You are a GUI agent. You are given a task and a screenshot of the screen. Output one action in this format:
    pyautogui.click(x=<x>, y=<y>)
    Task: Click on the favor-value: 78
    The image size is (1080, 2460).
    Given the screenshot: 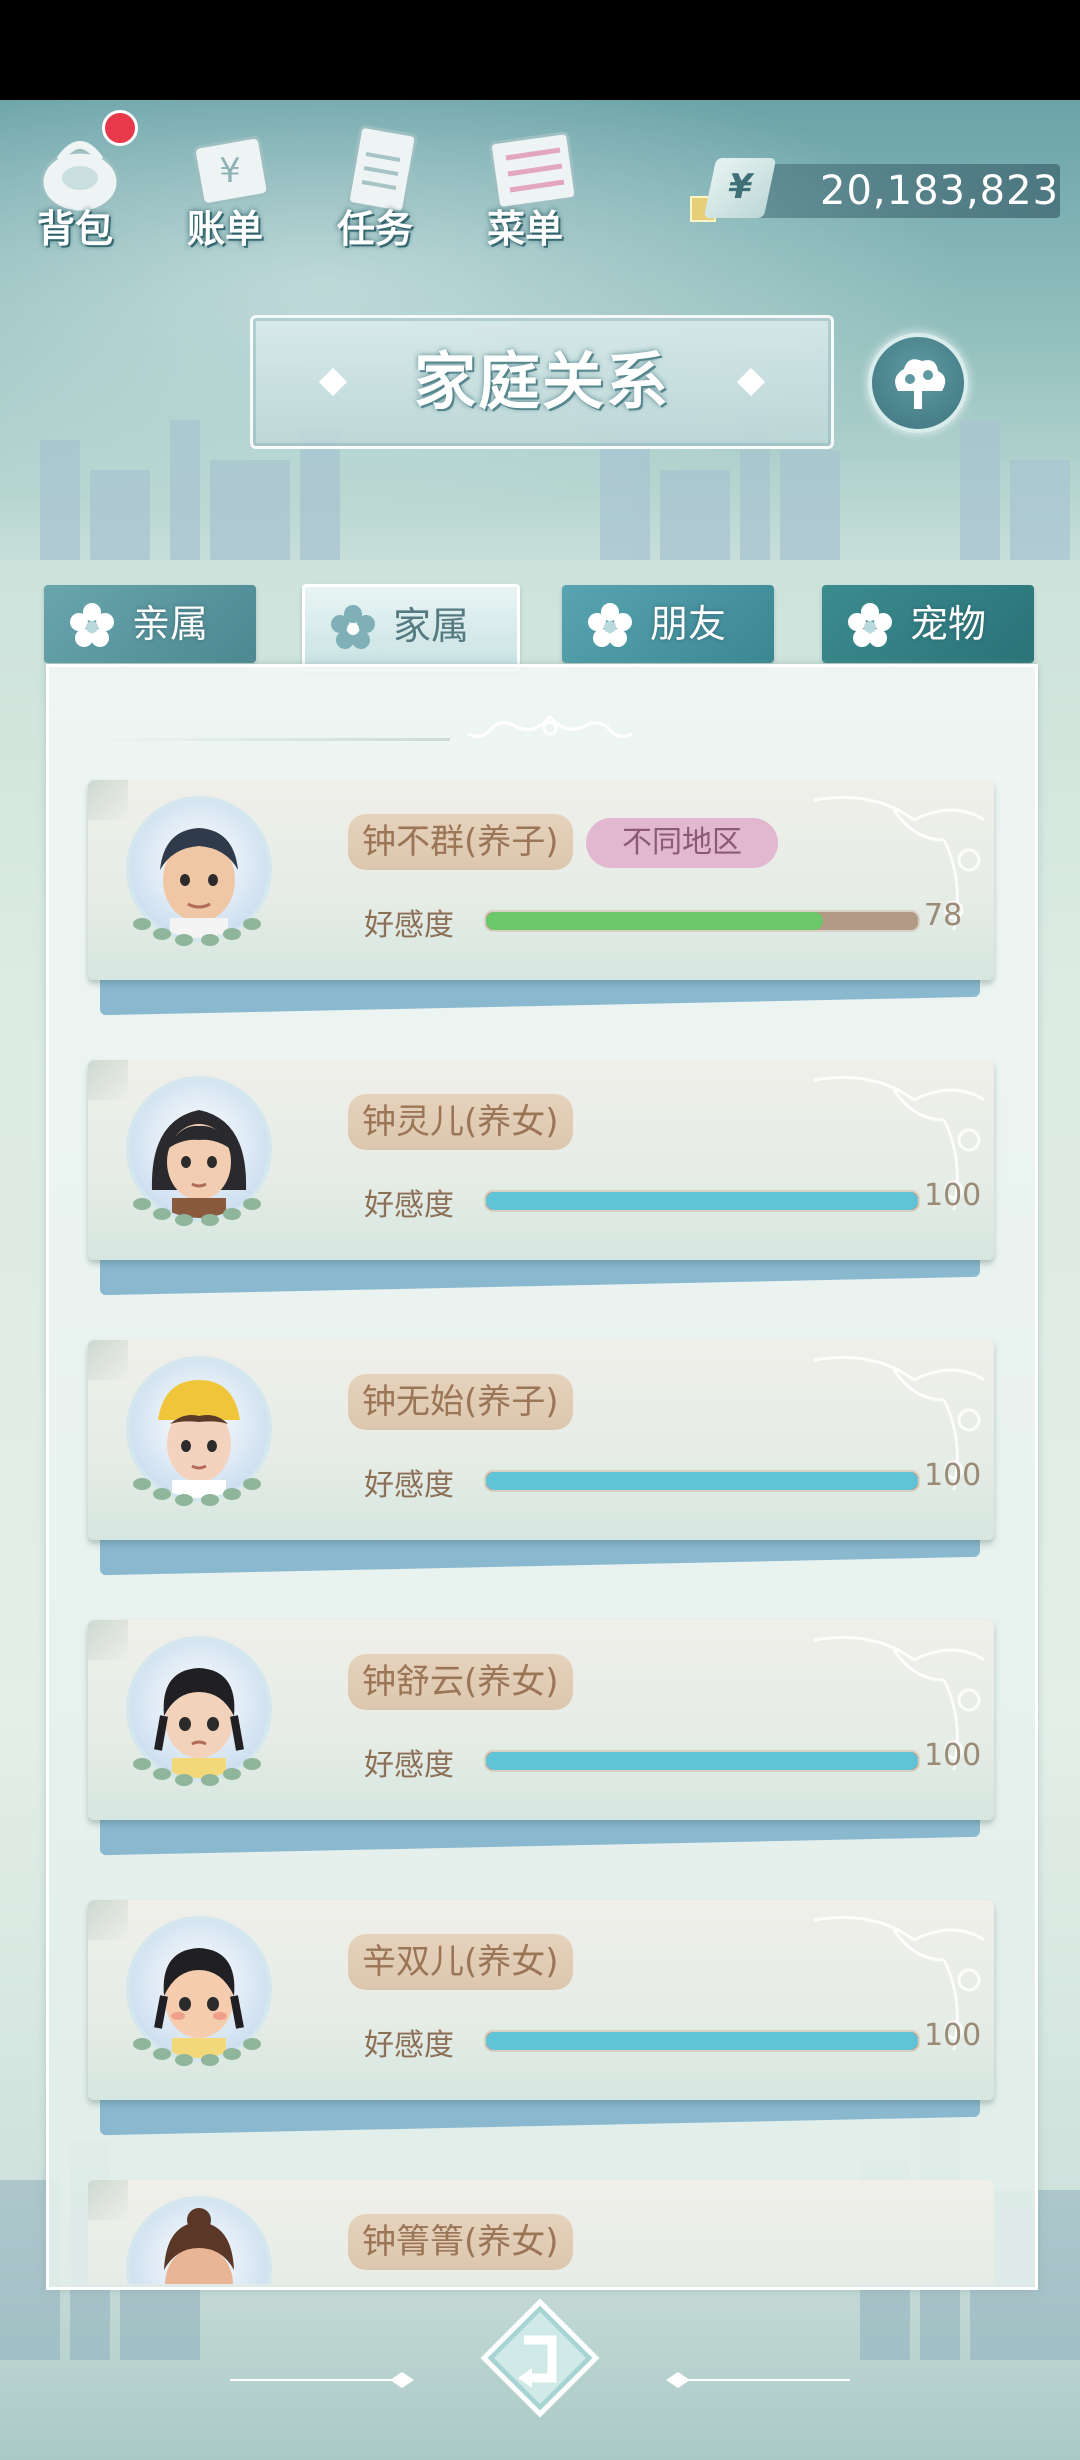 What is the action you would take?
    pyautogui.click(x=943, y=915)
    